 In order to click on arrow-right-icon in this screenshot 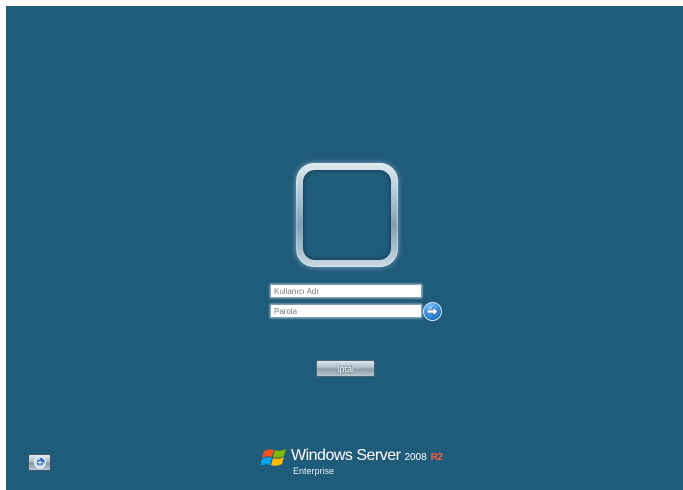, I will do `click(432, 311)`.